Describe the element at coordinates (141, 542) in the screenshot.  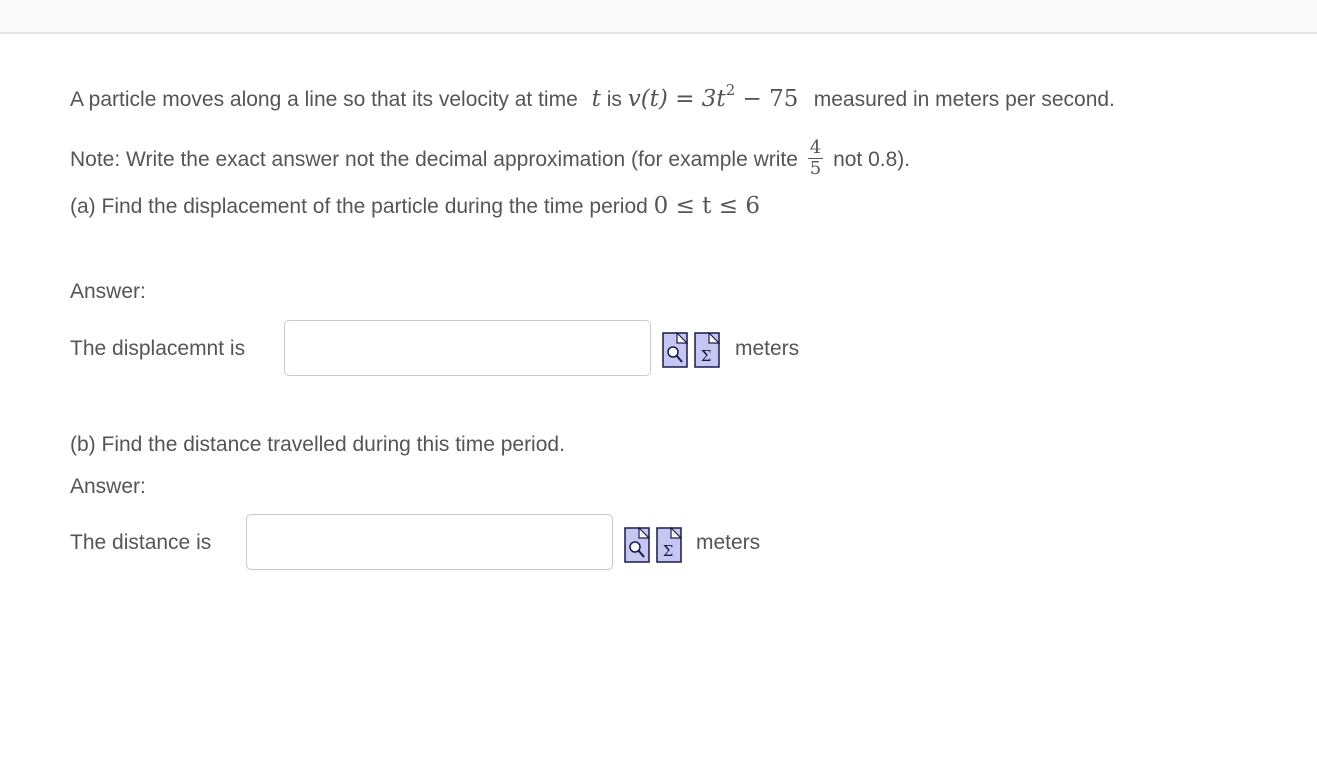
I see `distance-prompt: The distance is` at that location.